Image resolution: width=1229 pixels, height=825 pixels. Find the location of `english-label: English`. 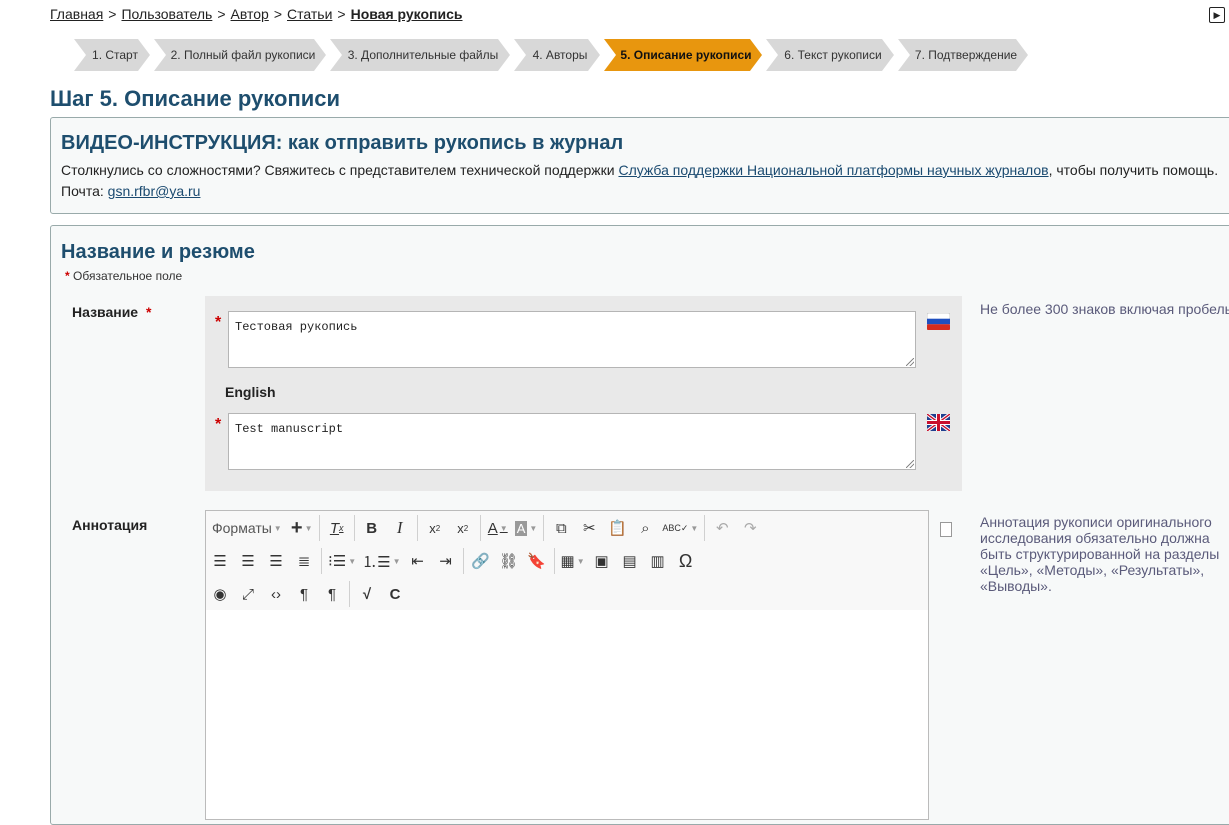

english-label: English is located at coordinates (250, 392).